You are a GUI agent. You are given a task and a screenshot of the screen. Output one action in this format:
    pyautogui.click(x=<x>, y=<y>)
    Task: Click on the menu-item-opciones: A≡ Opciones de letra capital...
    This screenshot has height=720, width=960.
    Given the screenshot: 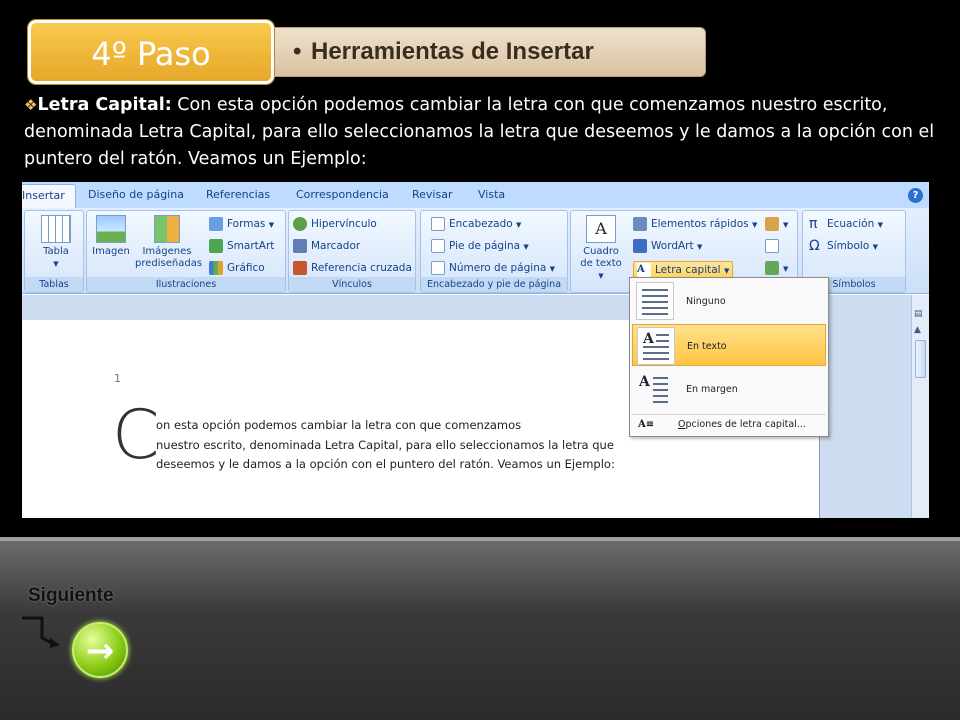 What is the action you would take?
    pyautogui.click(x=729, y=424)
    